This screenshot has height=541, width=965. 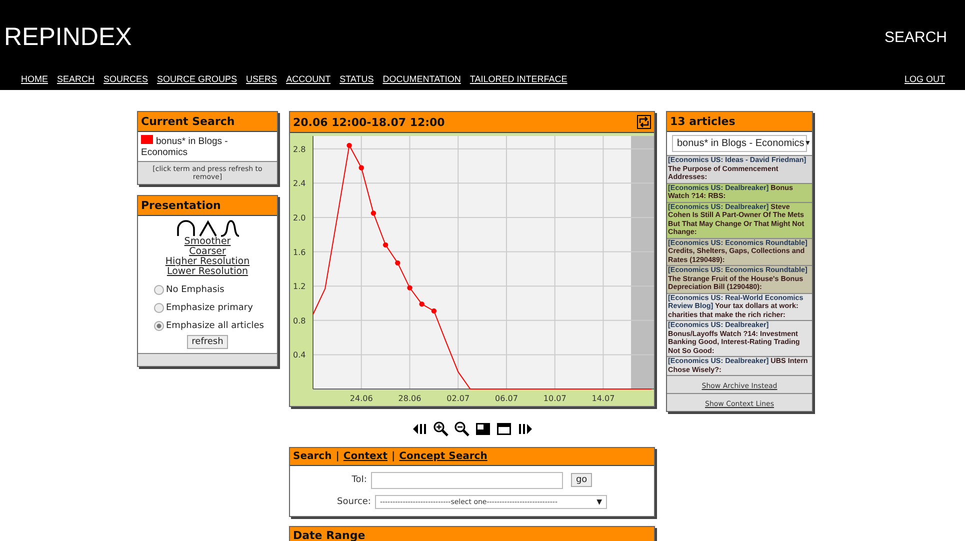 What do you see at coordinates (443, 456) in the screenshot?
I see `search-tab: Concept Search` at bounding box center [443, 456].